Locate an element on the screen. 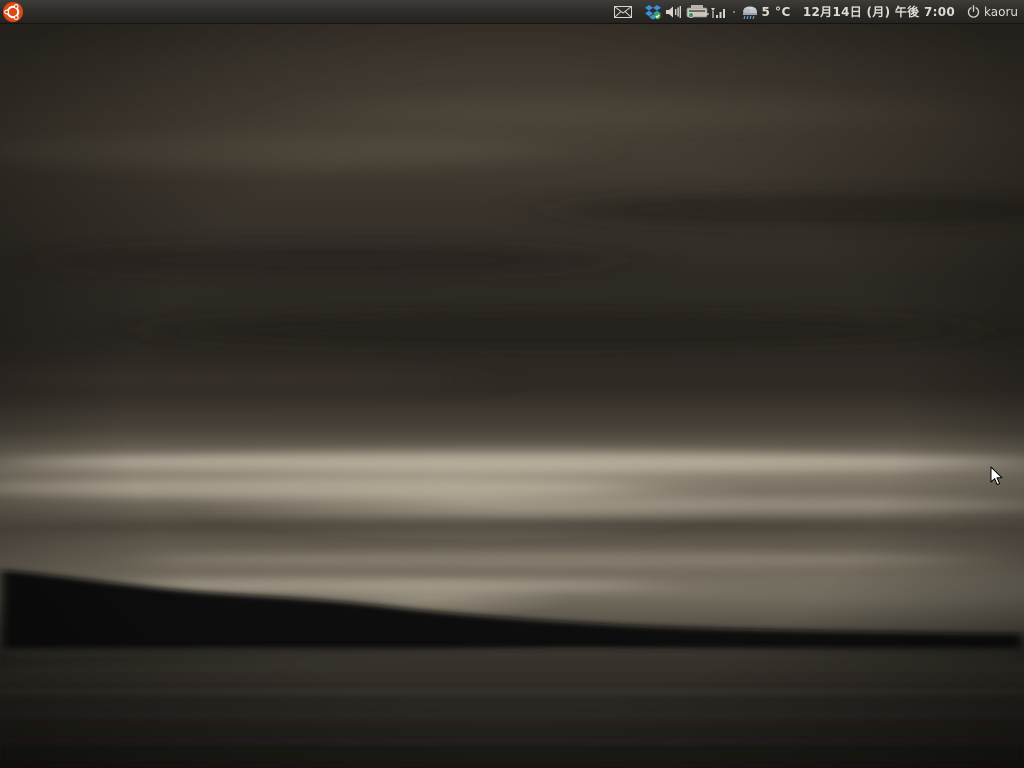  volume-indicator is located at coordinates (673, 12).